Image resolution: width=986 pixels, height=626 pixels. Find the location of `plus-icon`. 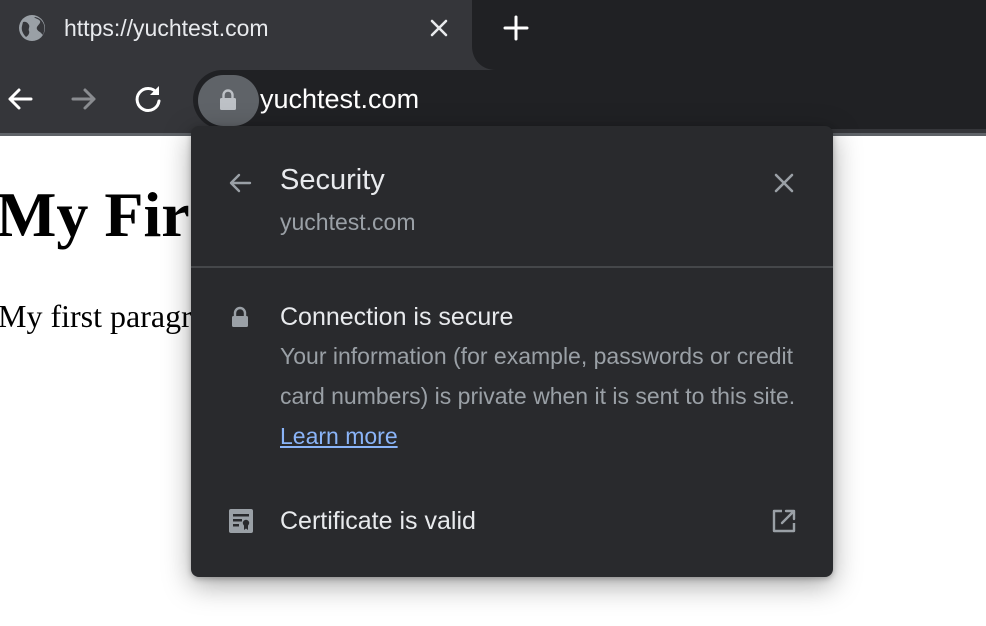

plus-icon is located at coordinates (516, 28).